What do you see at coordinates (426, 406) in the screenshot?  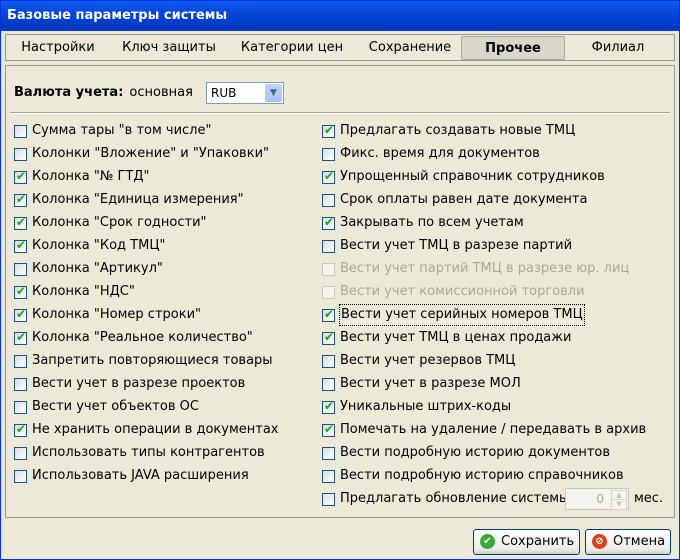 I see `option-label: Уникальные штрих-коды` at bounding box center [426, 406].